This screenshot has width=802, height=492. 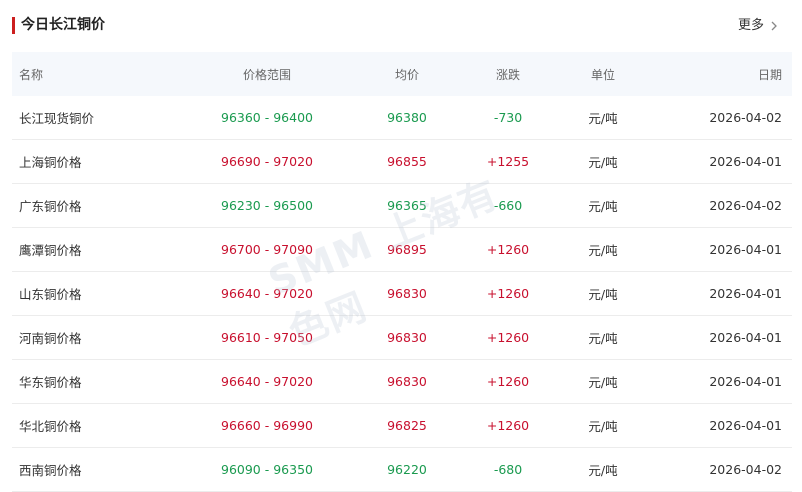 I want to click on chevron-right-icon, so click(x=774, y=26).